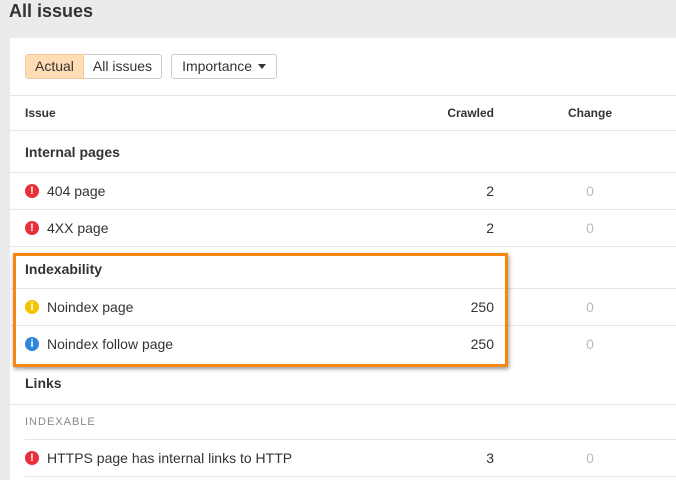 This screenshot has height=480, width=676. What do you see at coordinates (454, 113) in the screenshot?
I see `column-crawled: Crawled` at bounding box center [454, 113].